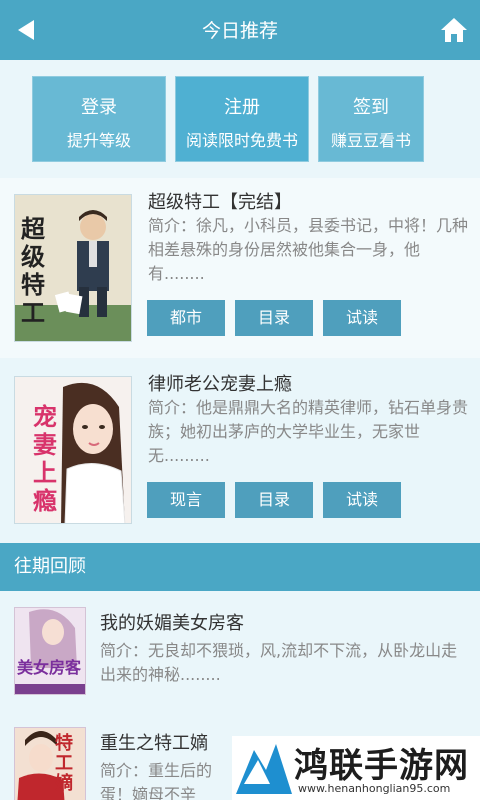  What do you see at coordinates (50, 651) in the screenshot?
I see `book-cover: 美女房客` at bounding box center [50, 651].